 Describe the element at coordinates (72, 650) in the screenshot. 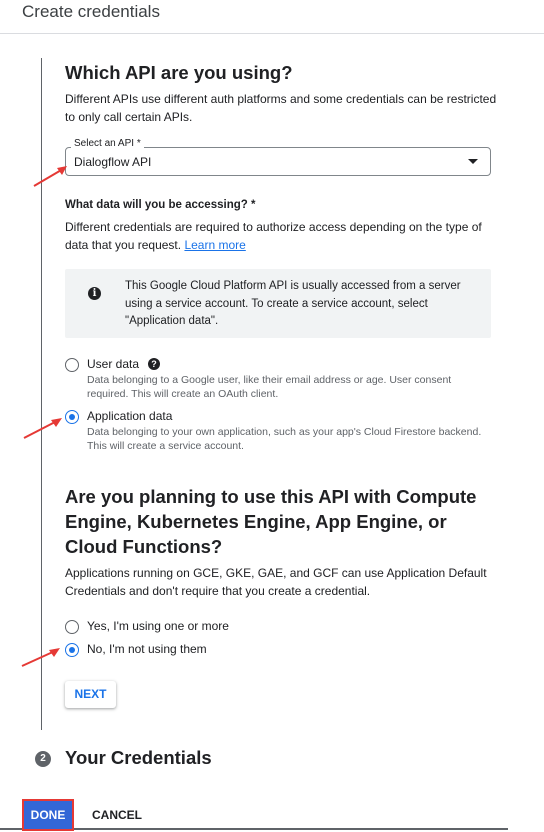

I see `radio-not-using` at that location.